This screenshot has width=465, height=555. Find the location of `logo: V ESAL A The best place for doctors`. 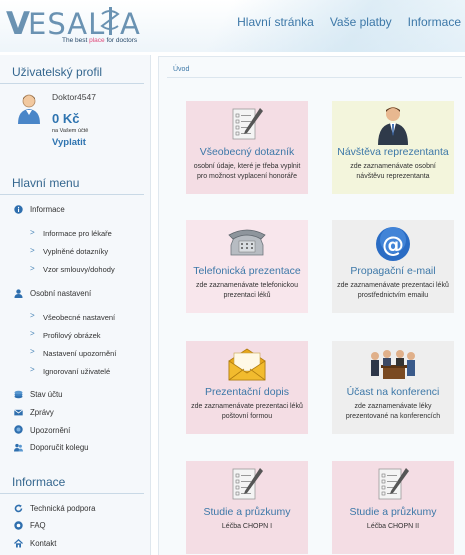

logo: V ESAL A The best place for doctors is located at coordinates (76, 25).